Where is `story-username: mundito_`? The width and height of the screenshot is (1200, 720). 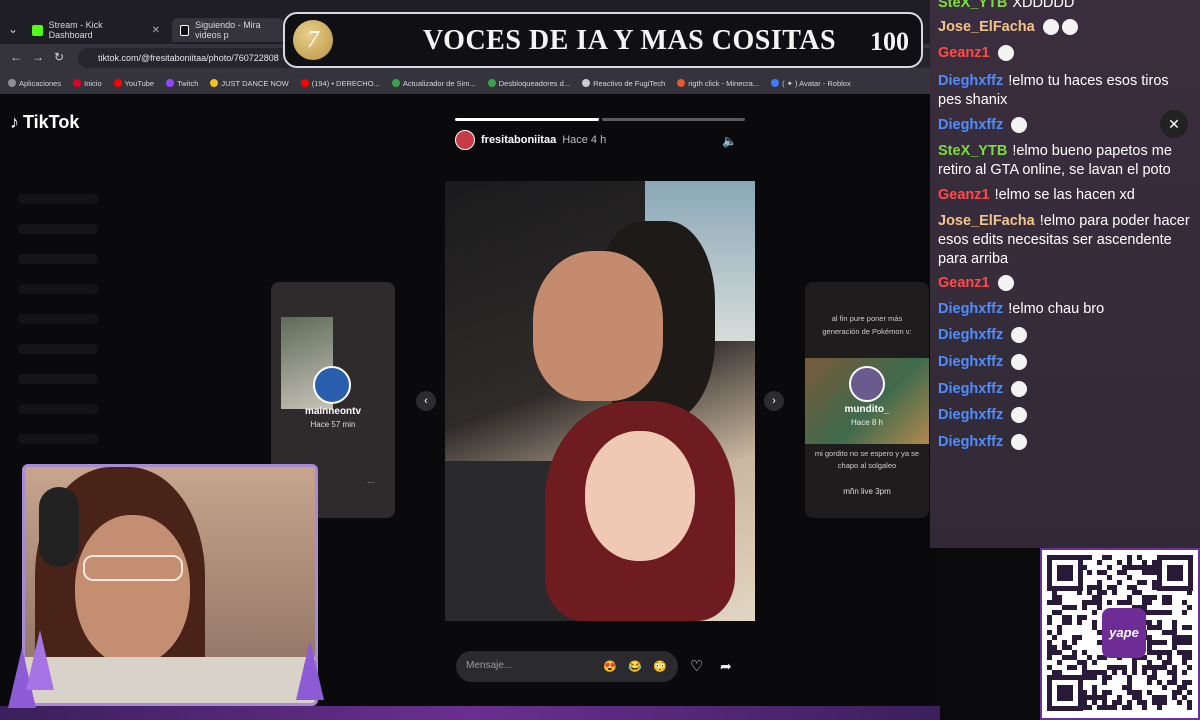 story-username: mundito_ is located at coordinates (867, 409).